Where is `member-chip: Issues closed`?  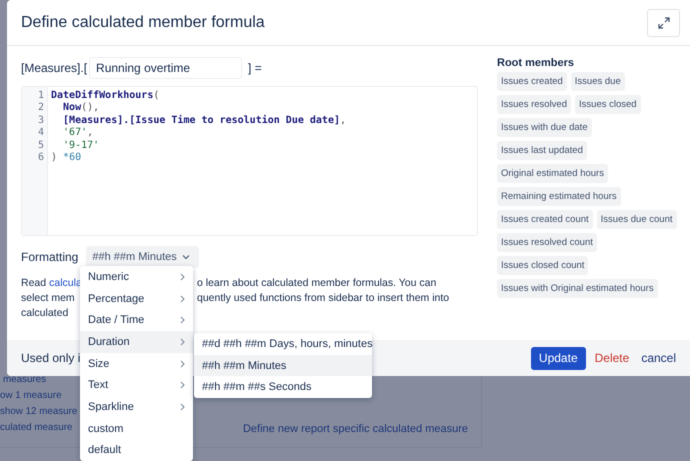 member-chip: Issues closed is located at coordinates (608, 104).